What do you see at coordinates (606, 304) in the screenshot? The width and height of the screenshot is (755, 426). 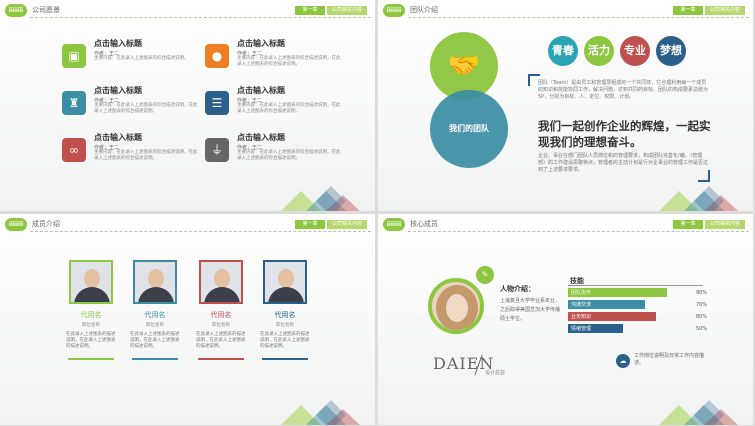 I see `skill-bar: 沟通交流` at bounding box center [606, 304].